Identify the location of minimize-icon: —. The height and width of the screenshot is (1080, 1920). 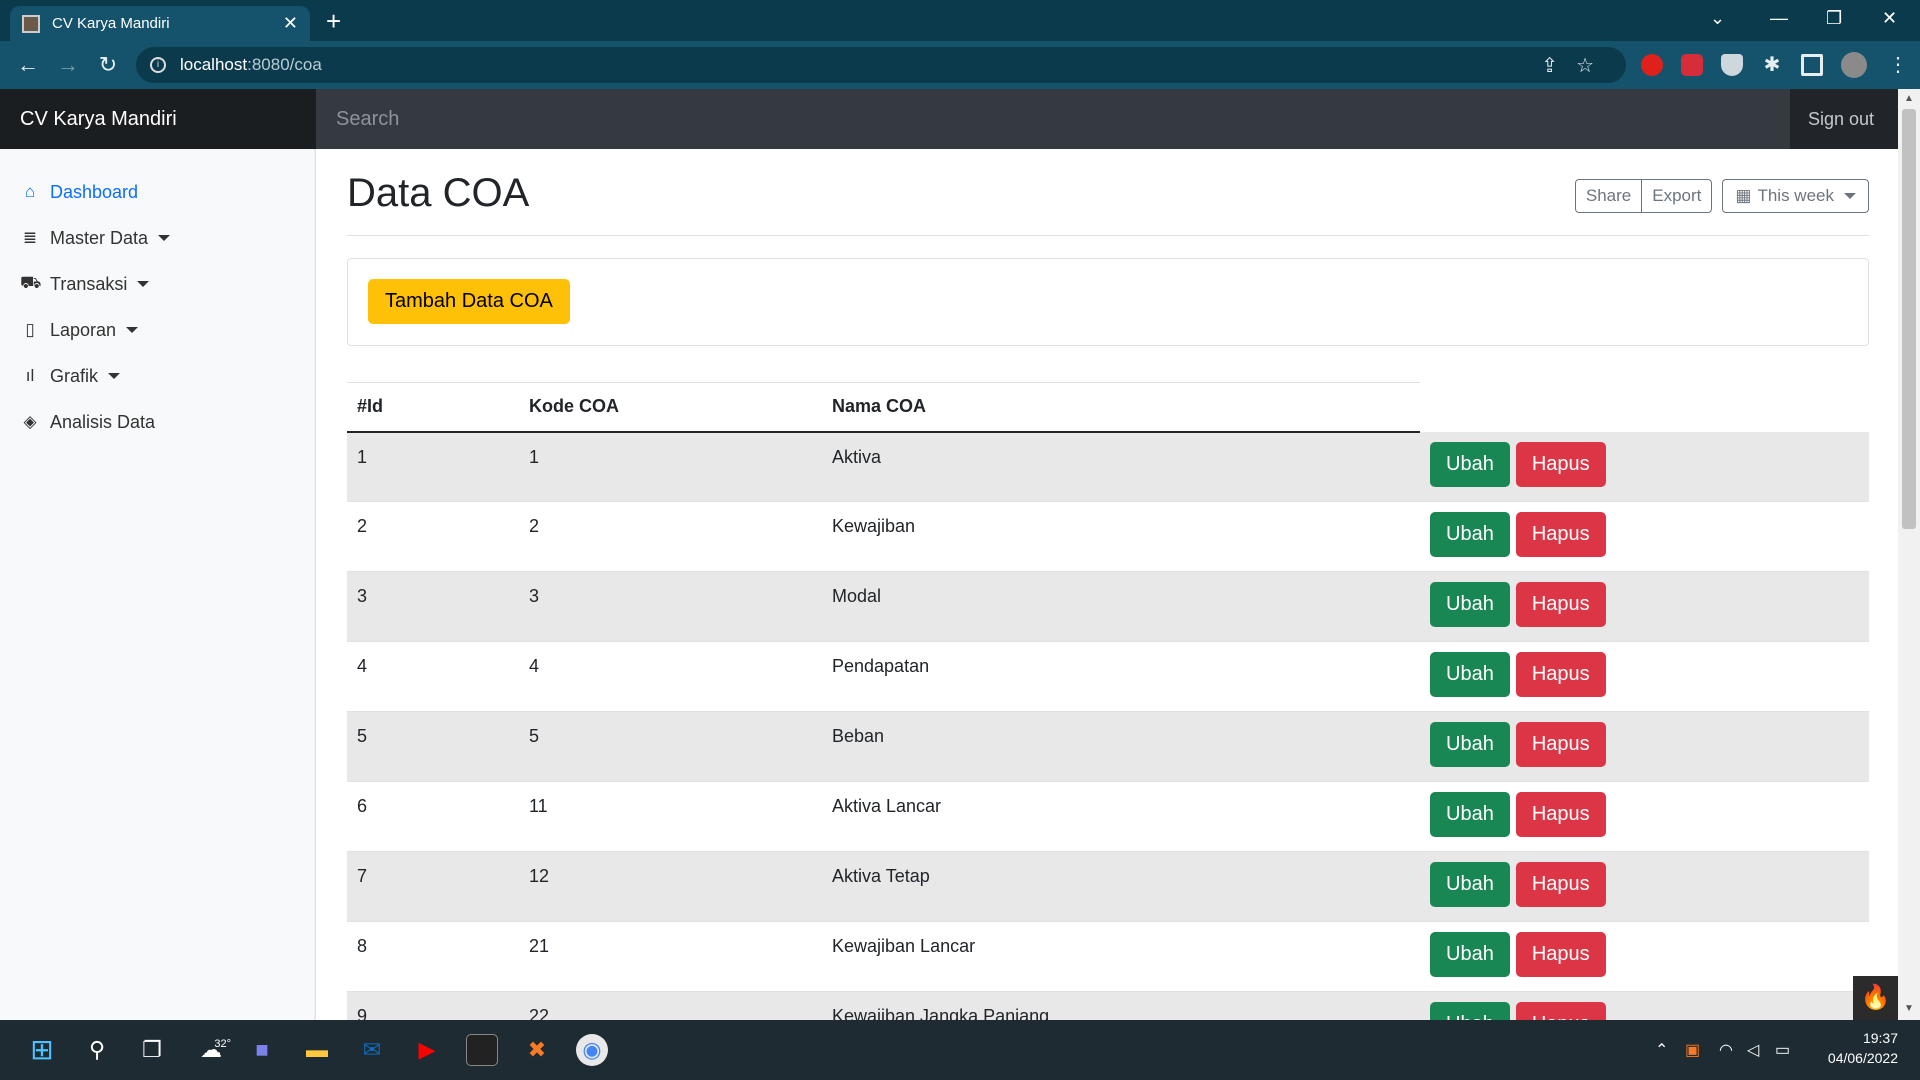
(1779, 18).